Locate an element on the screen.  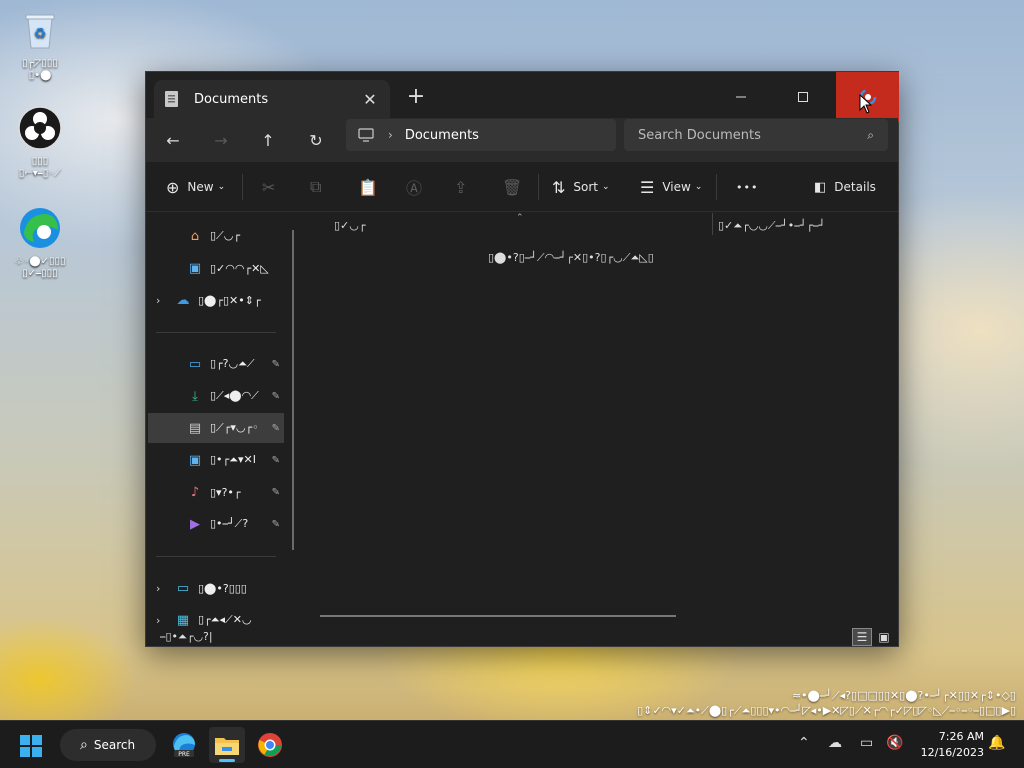
nav-pane-scrollbar is located at coordinates (293, 390).